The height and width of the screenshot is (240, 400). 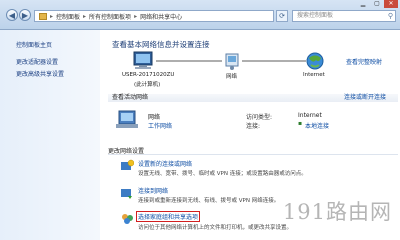 I want to click on address-bar: ▸ 控制面板 ▸ 所有控制面板项 ▸ 网络和共享中心, so click(x=154, y=16).